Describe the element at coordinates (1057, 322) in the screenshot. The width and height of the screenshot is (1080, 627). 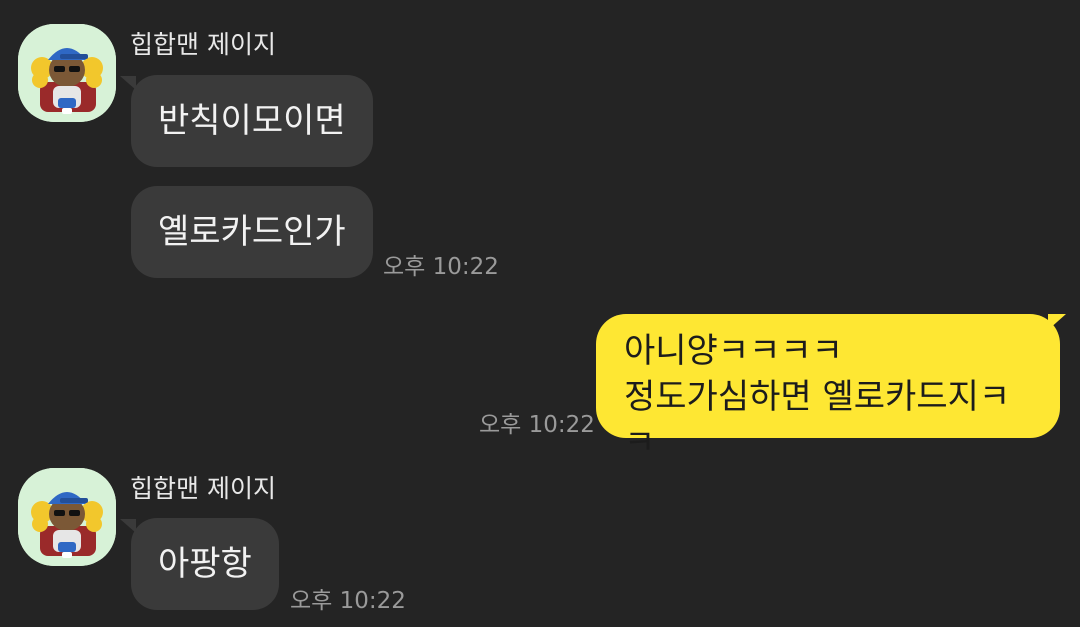
I see `bubble-tail` at that location.